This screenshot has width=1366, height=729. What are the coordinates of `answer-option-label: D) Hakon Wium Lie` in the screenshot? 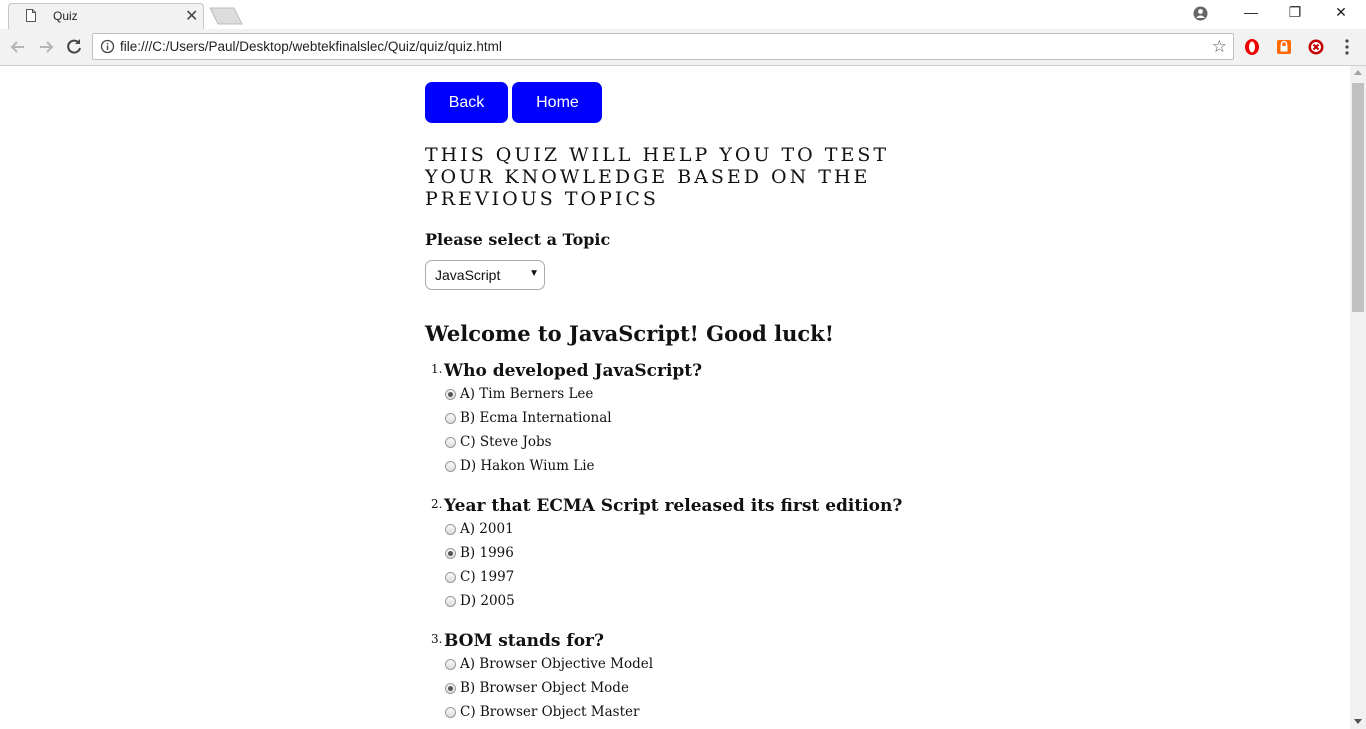 It's located at (527, 466).